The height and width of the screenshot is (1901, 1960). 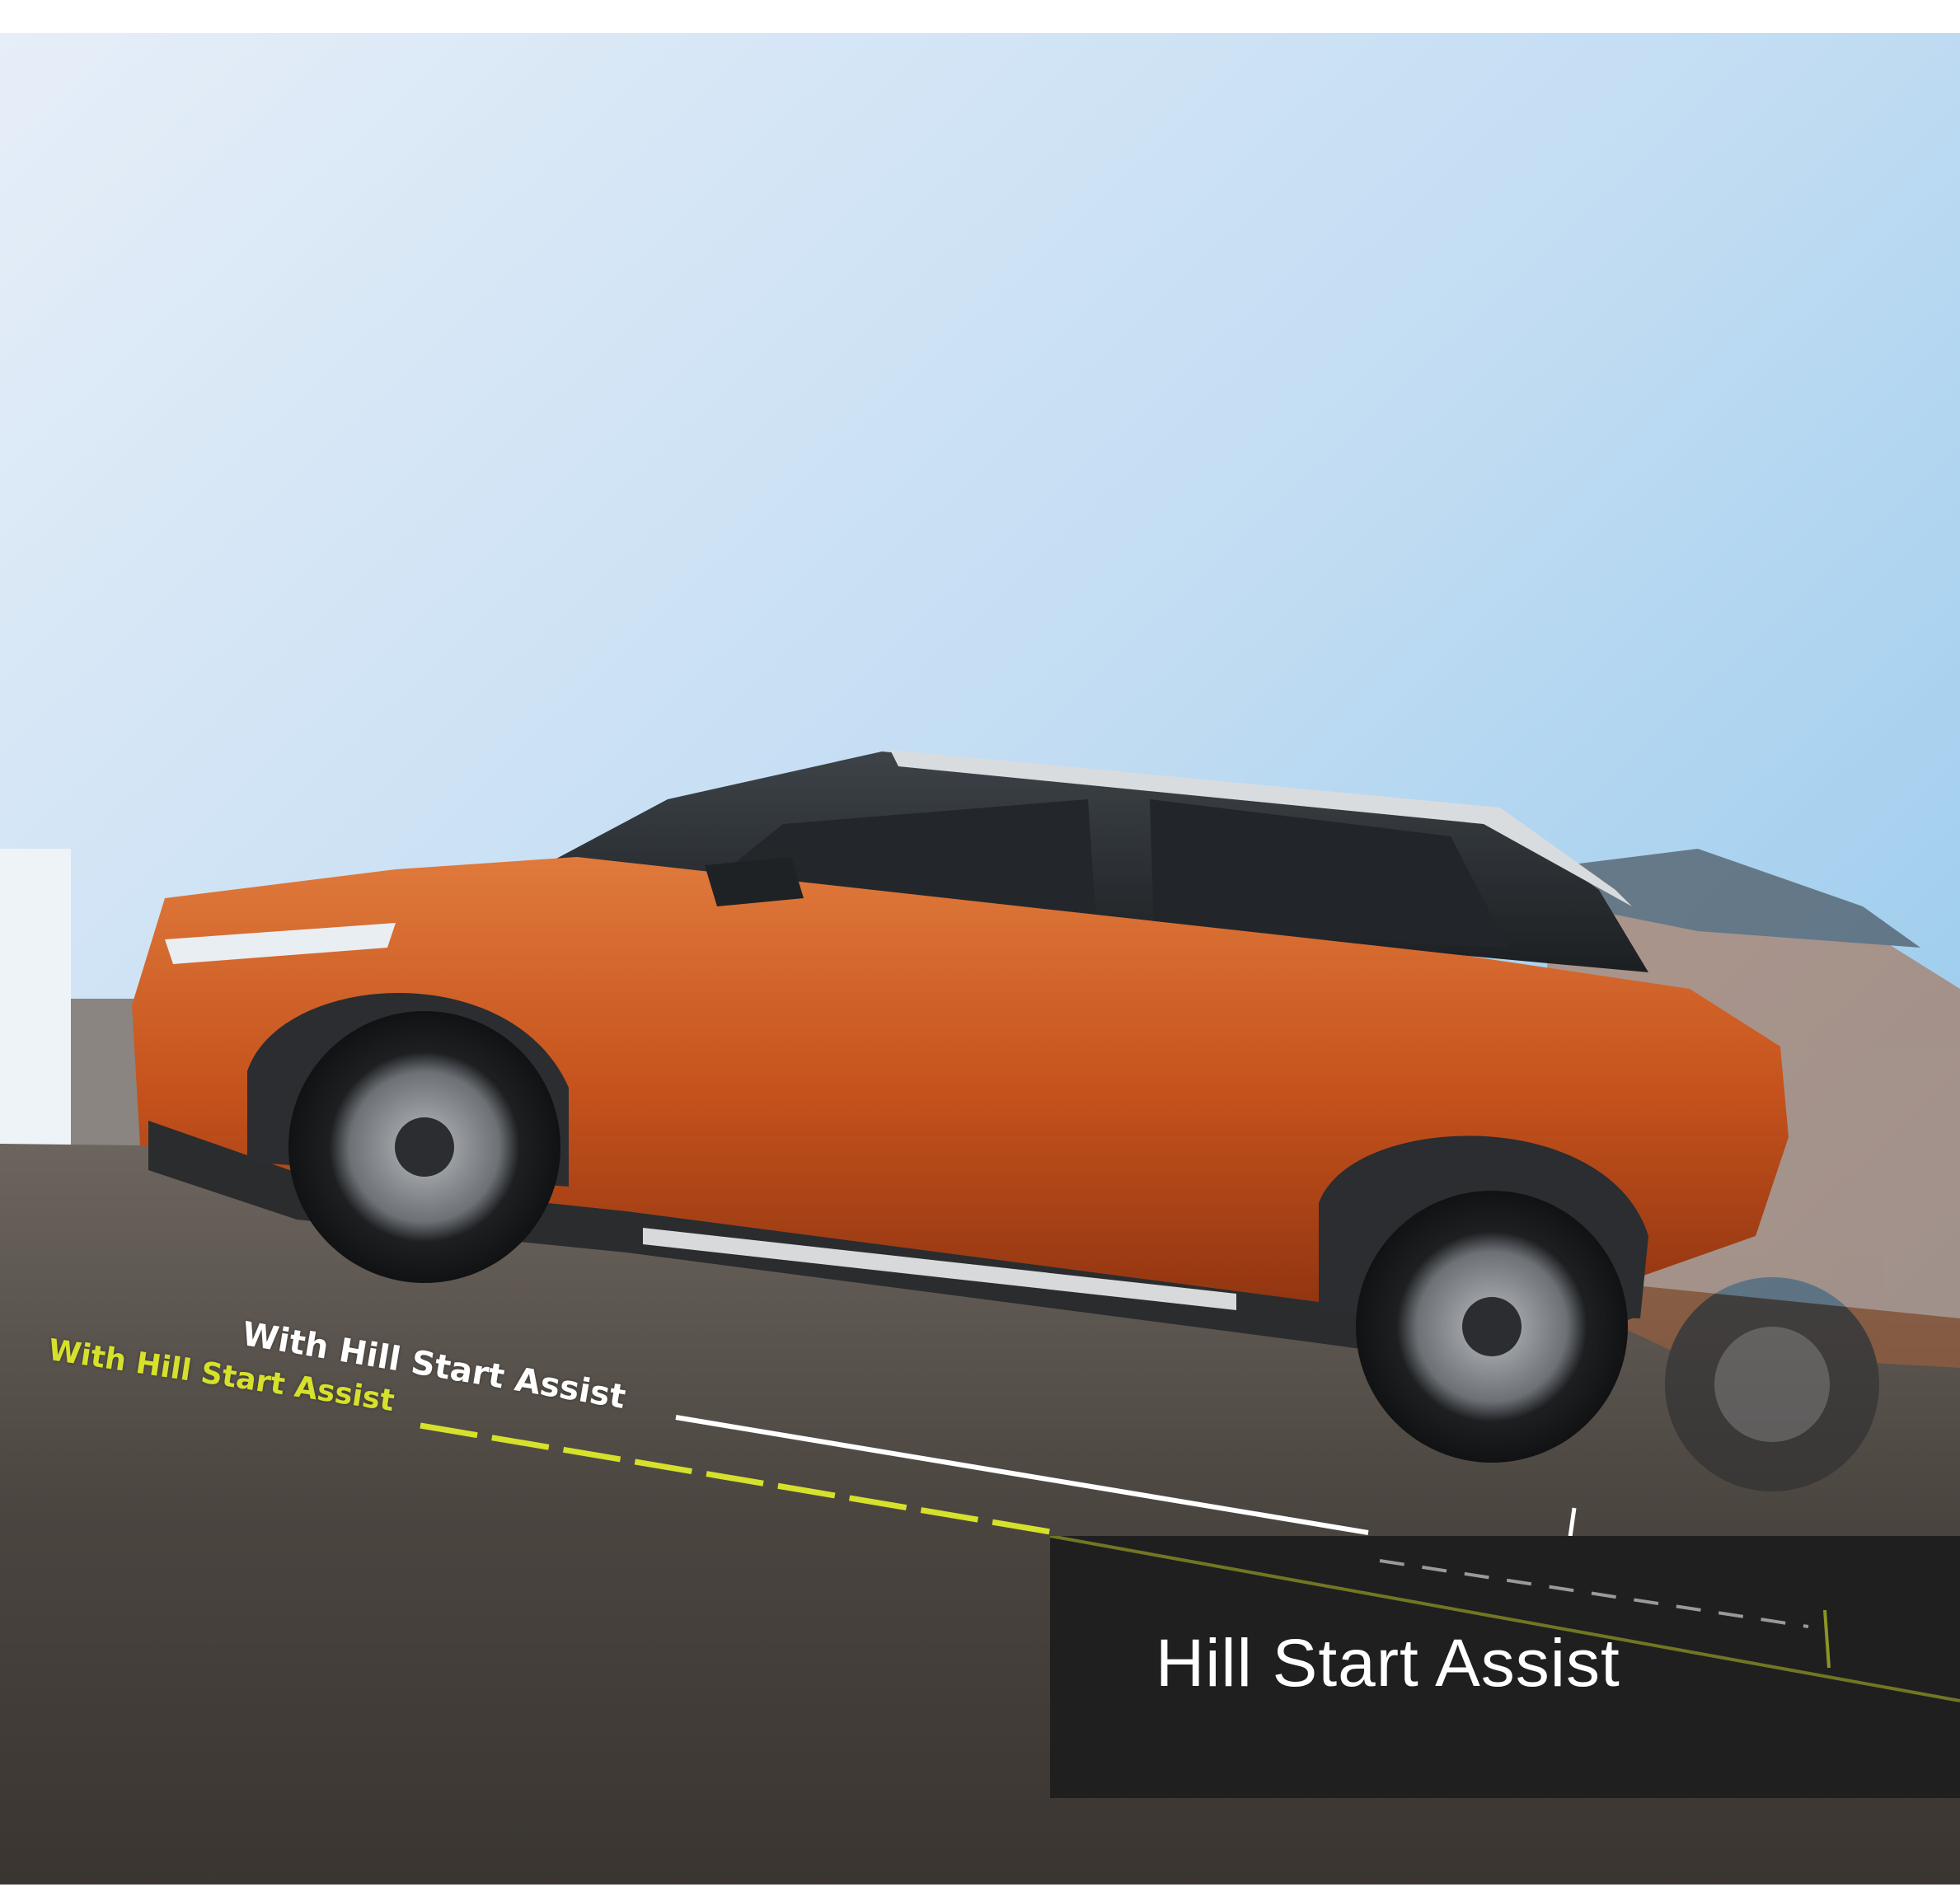 I want to click on caption-title: Hill Start Assist, so click(x=1388, y=1663).